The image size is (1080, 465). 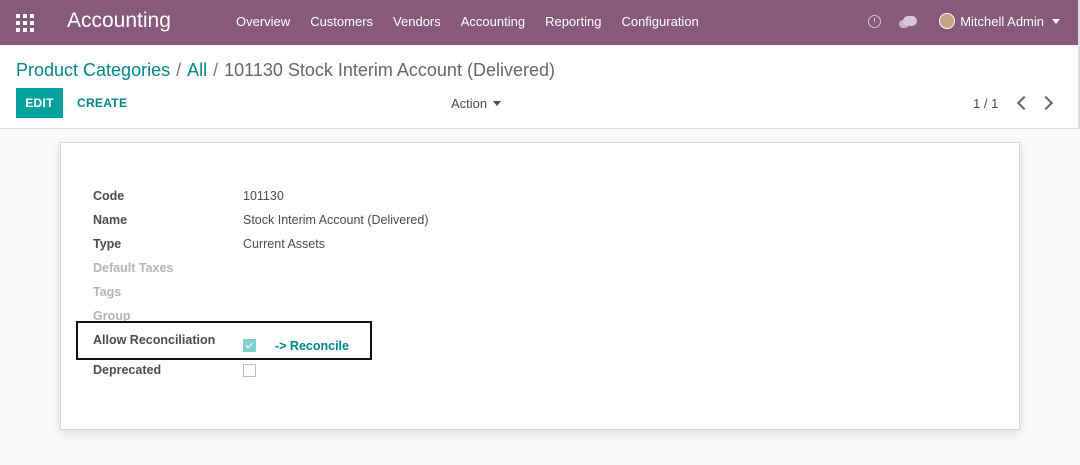 I want to click on edit-button: EDIT, so click(x=39, y=103).